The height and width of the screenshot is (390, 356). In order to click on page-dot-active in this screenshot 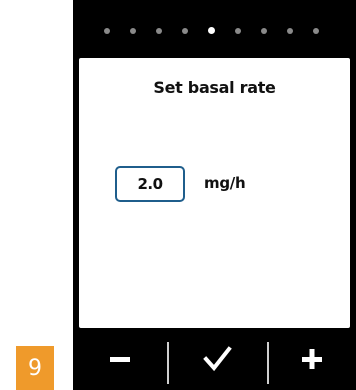, I will do `click(211, 30)`.